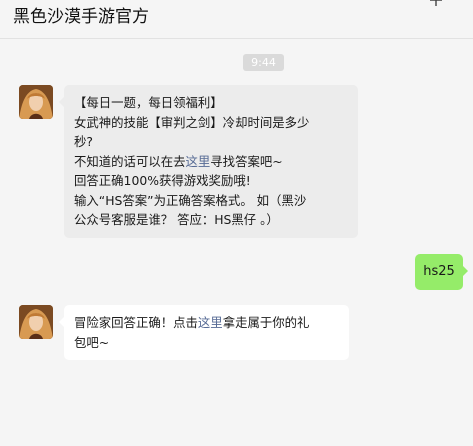 The height and width of the screenshot is (446, 473). Describe the element at coordinates (266, 322) in the screenshot. I see `message-text: 拿走属于你的礼` at that location.